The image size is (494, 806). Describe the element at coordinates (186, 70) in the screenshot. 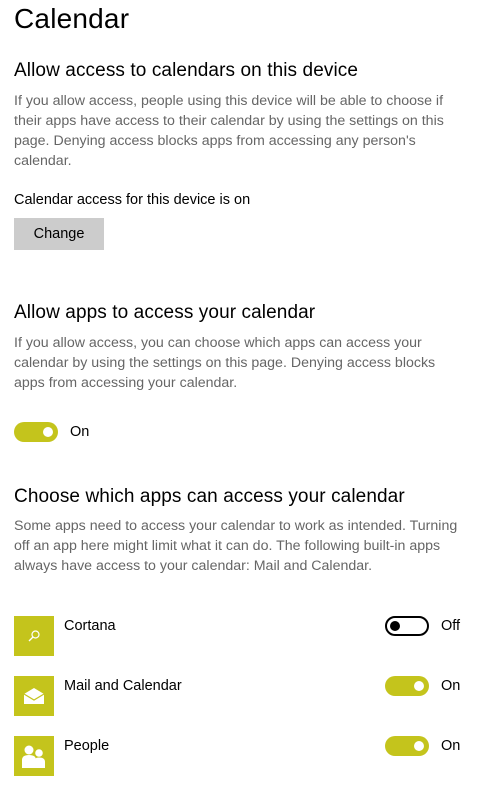

I see `device-access-heading: Allow access to calendars on this device` at that location.